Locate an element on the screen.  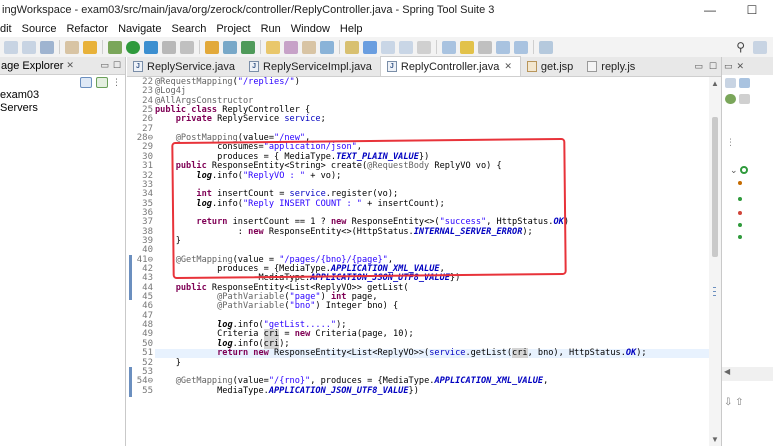
field-icon is located at coordinates (740, 183).